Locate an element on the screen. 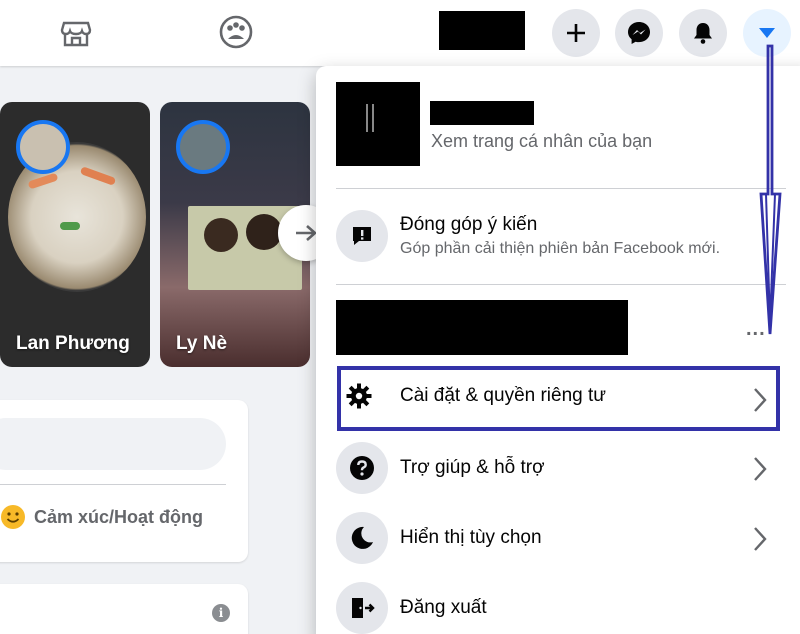  annotation-arrow is located at coordinates (770, 189).